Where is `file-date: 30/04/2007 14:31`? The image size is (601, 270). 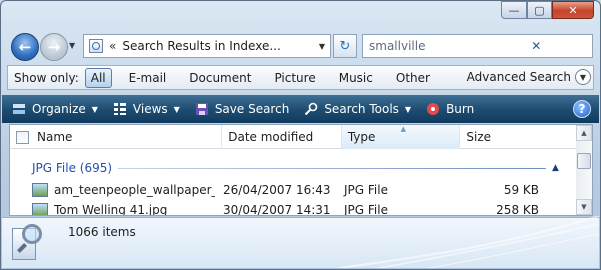
file-date: 30/04/2007 14:31 is located at coordinates (277, 209).